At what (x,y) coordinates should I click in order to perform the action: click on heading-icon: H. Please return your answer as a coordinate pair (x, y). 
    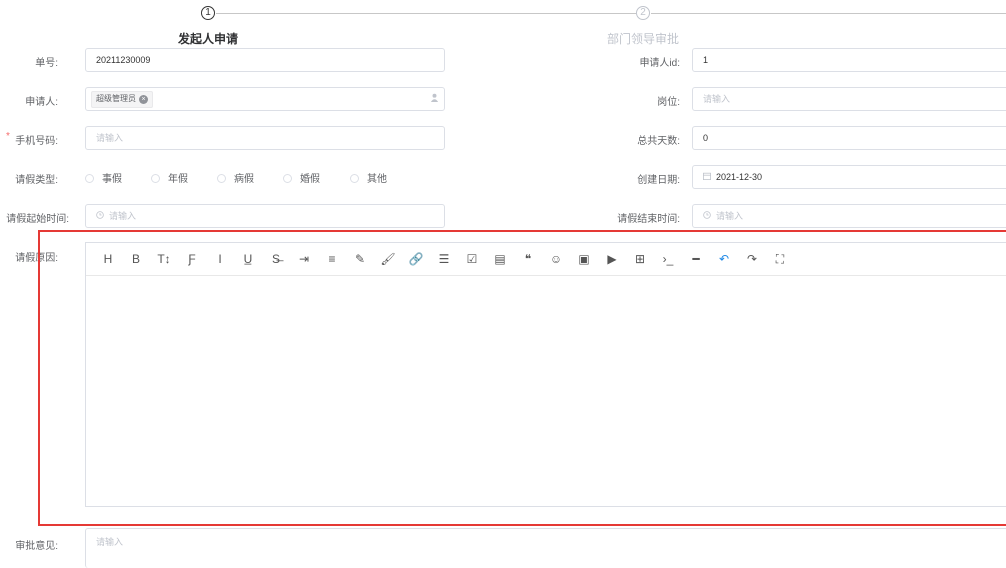
    Looking at the image, I should click on (108, 259).